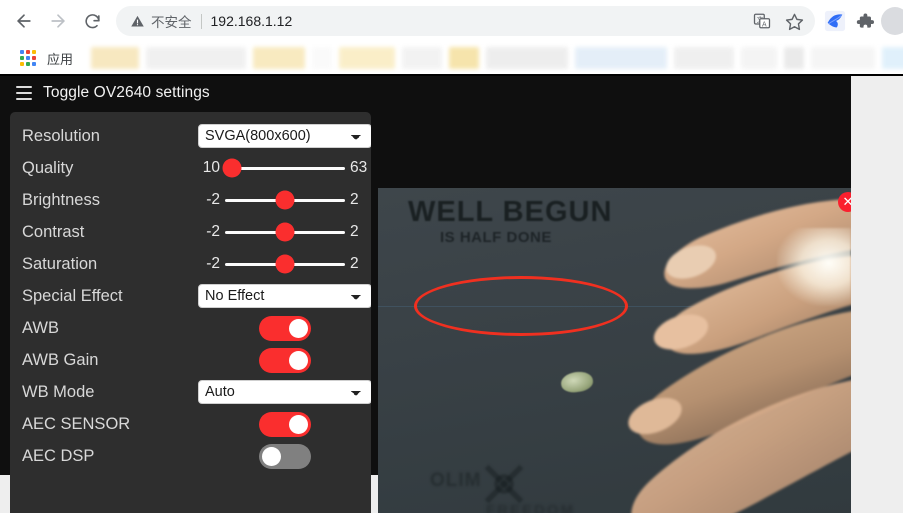  I want to click on video-overlay-text-3: OLIM, so click(456, 480).